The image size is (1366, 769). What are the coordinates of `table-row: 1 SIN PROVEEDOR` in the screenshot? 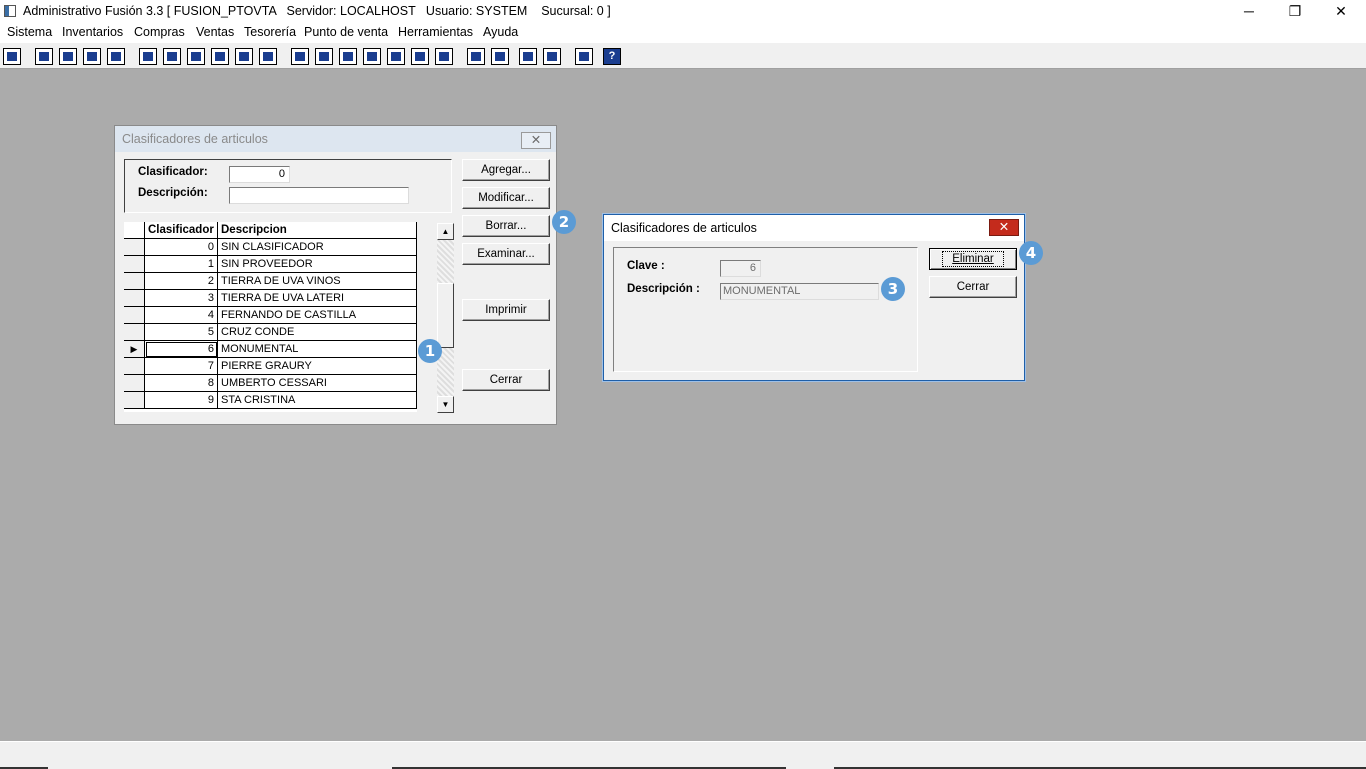 It's located at (270, 264).